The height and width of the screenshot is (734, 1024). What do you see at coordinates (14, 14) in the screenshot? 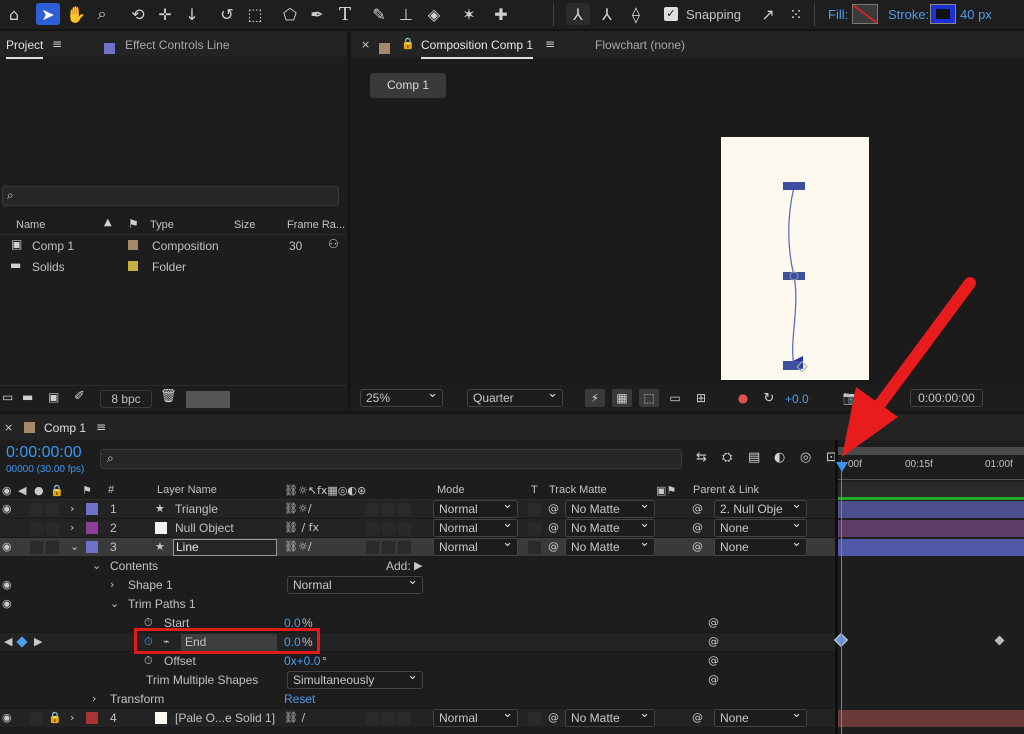
I see `home-icon: ⌂` at bounding box center [14, 14].